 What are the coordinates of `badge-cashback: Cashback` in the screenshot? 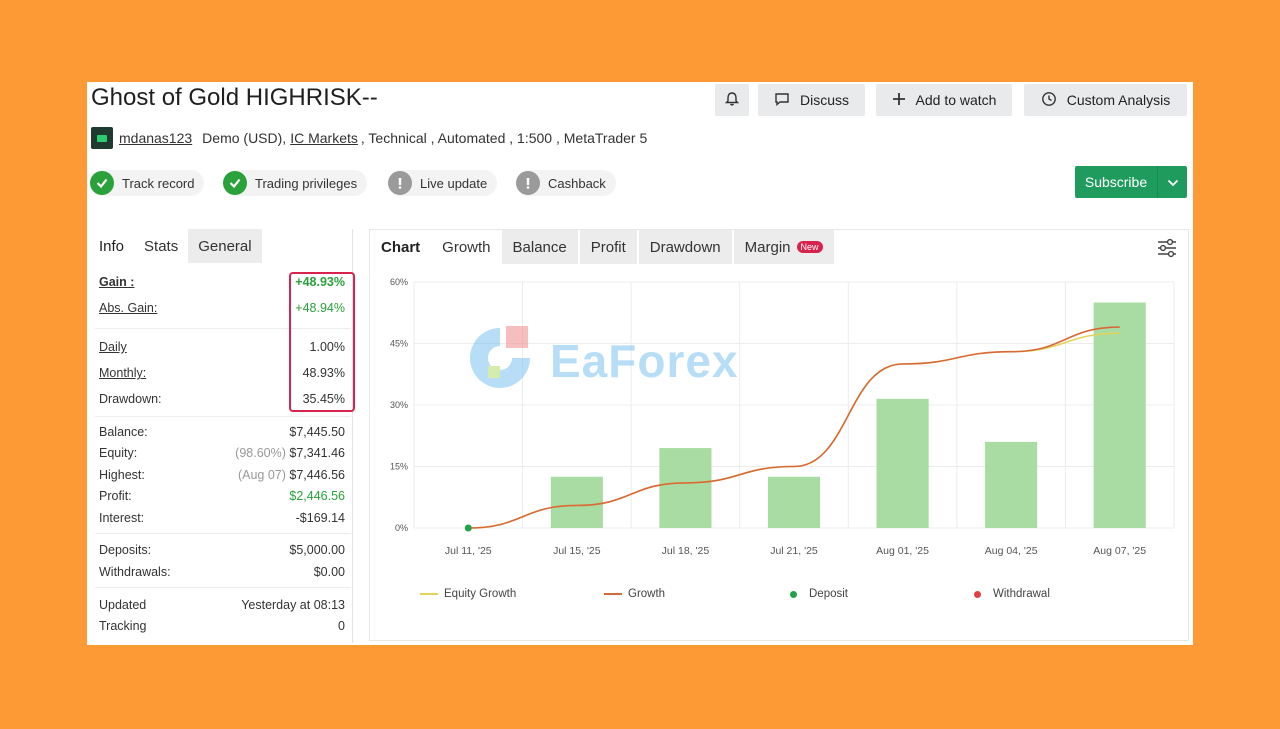 It's located at (566, 183).